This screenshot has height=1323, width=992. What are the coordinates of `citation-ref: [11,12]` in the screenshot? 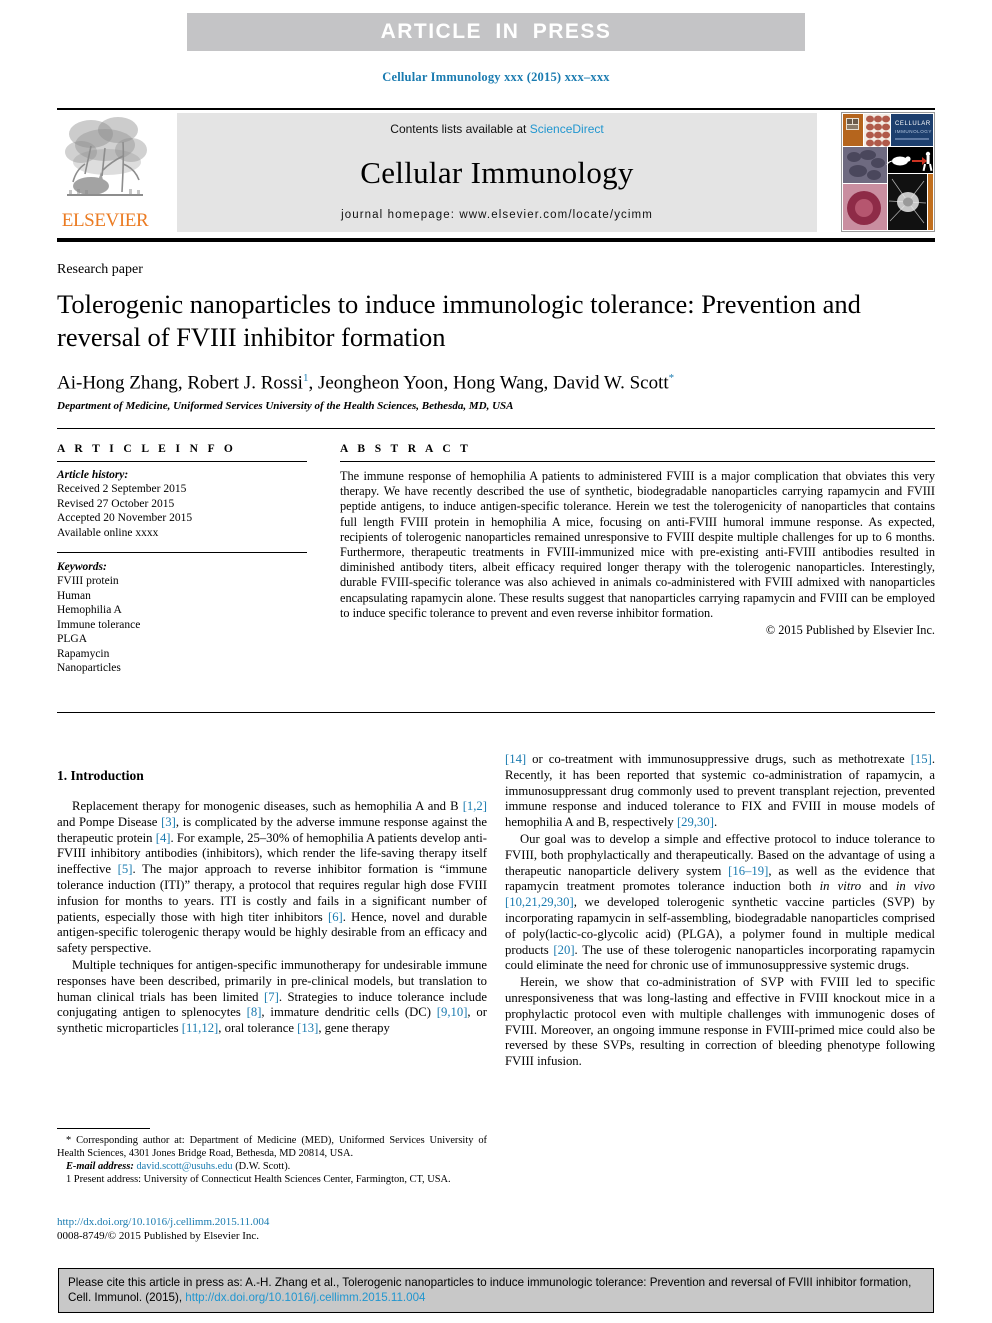 It's located at (200, 1028).